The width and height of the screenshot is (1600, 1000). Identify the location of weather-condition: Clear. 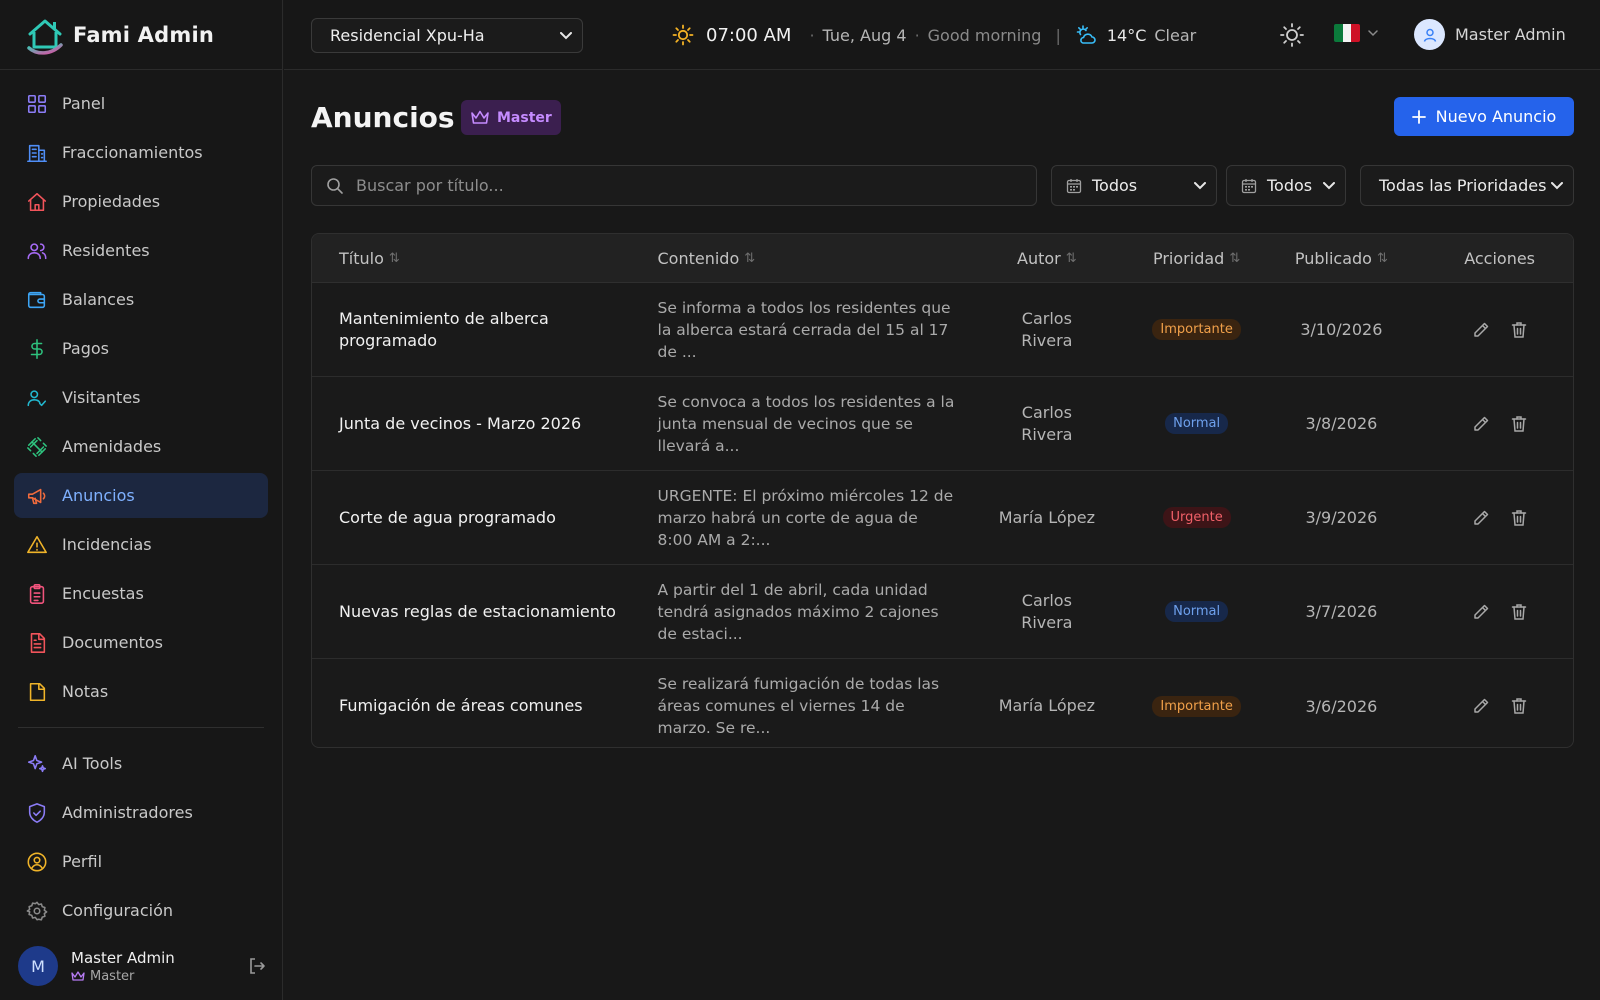
(1175, 35).